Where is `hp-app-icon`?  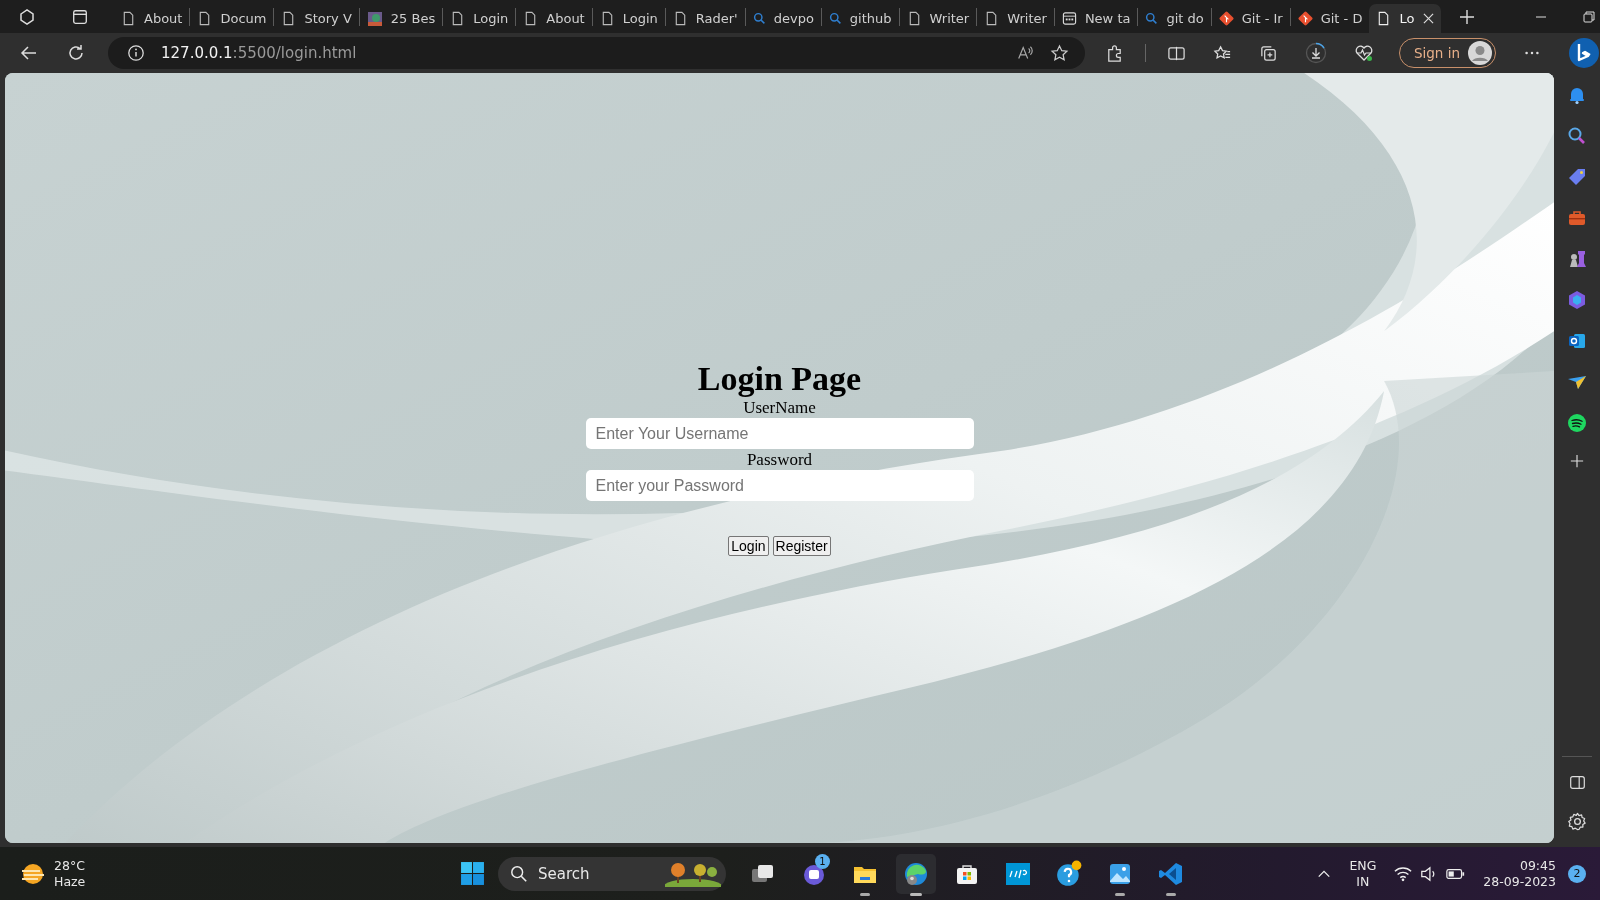 hp-app-icon is located at coordinates (1018, 873).